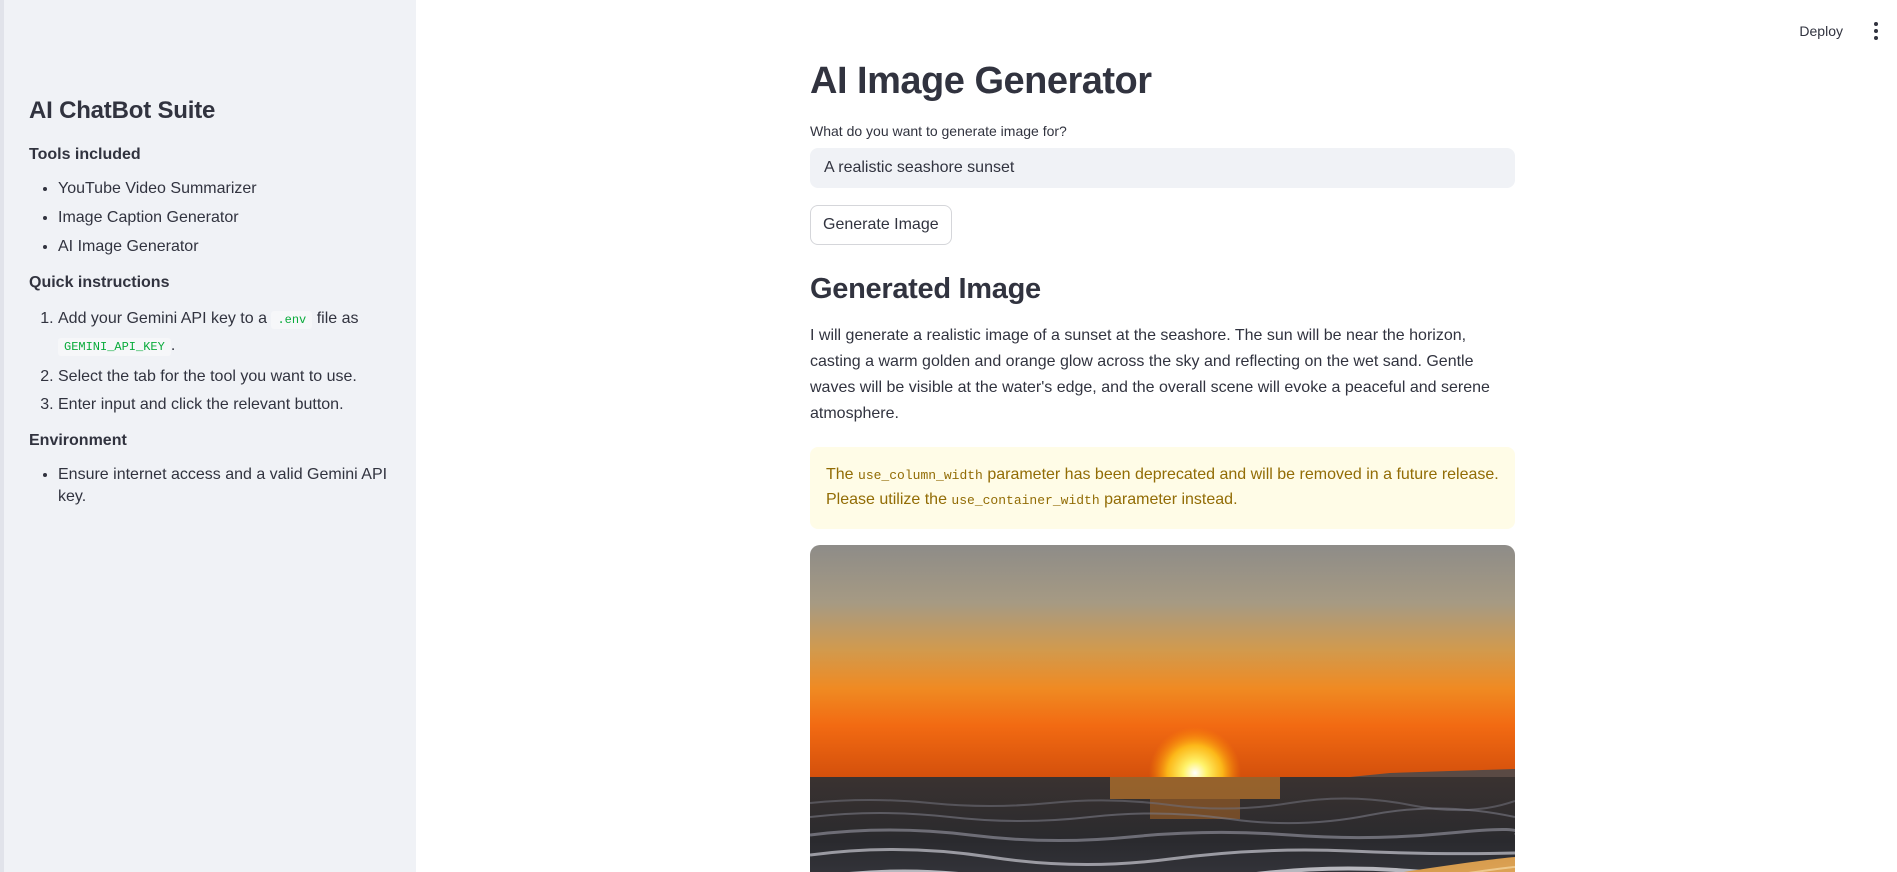 This screenshot has height=872, width=1897. Describe the element at coordinates (173, 345) in the screenshot. I see `instruction-text: .` at that location.